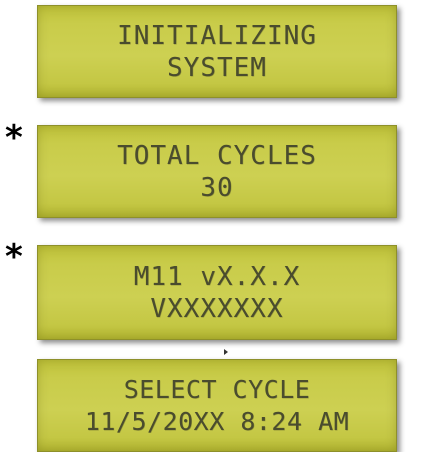  Describe the element at coordinates (217, 389) in the screenshot. I see `lcd-line-1: SELECT CYCLE` at that location.